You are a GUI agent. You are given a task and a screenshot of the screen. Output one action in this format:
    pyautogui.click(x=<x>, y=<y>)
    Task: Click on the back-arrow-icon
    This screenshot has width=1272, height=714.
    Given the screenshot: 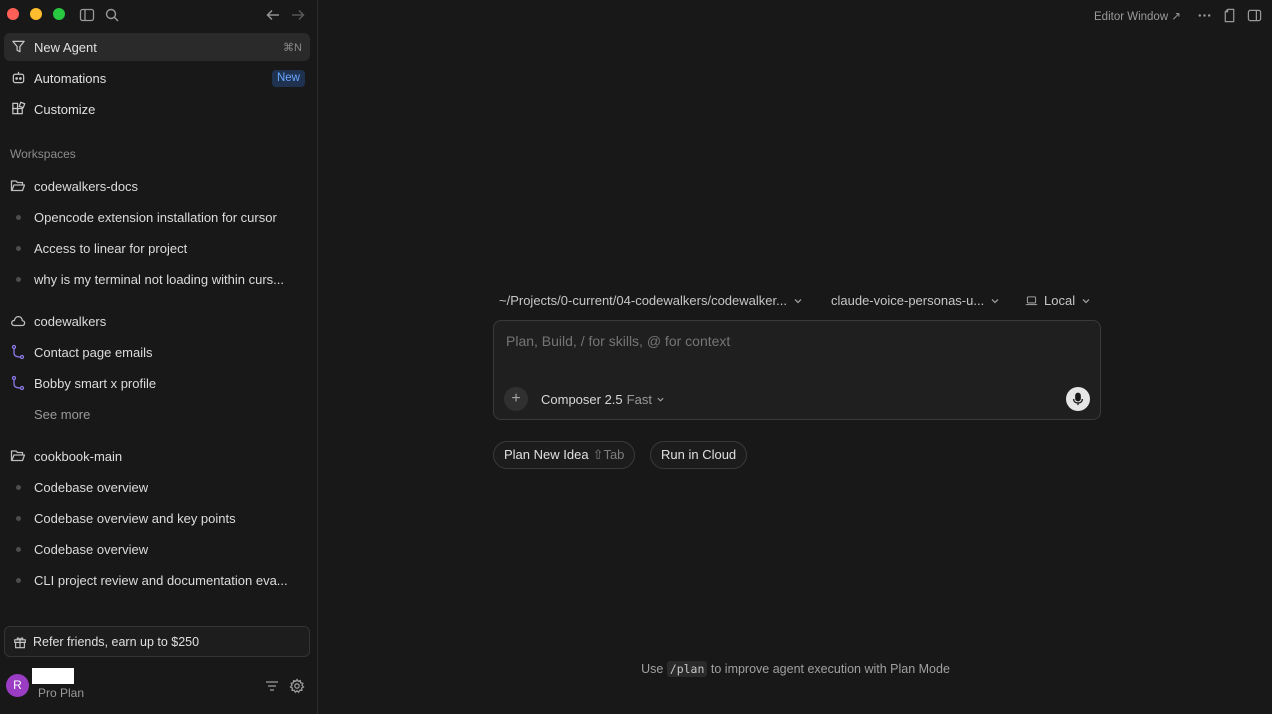 What is the action you would take?
    pyautogui.click(x=273, y=15)
    